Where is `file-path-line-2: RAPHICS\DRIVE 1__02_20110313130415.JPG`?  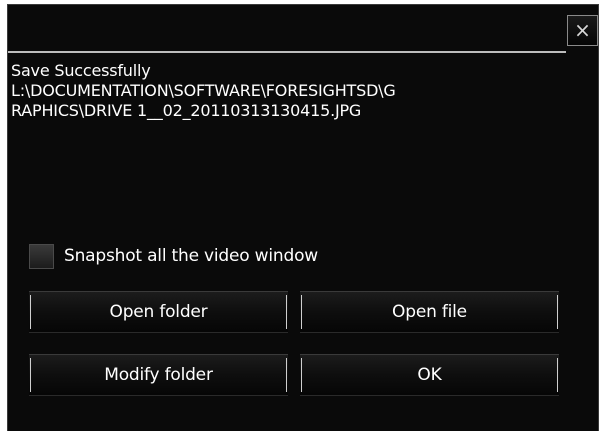
file-path-line-2: RAPHICS\DRIVE 1__02_20110313130415.JPG is located at coordinates (186, 110).